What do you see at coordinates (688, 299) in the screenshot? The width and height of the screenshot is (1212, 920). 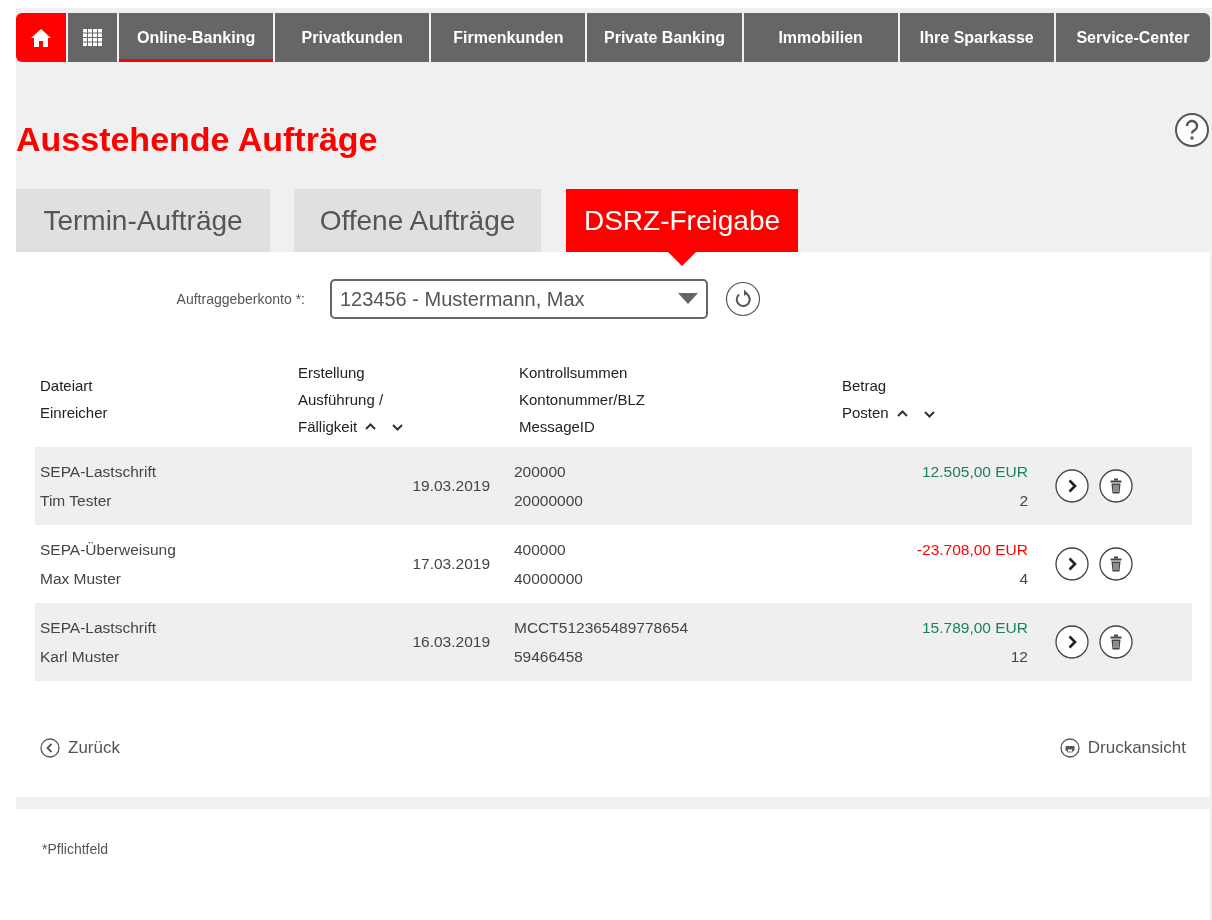 I see `dropdown-caret-icon` at bounding box center [688, 299].